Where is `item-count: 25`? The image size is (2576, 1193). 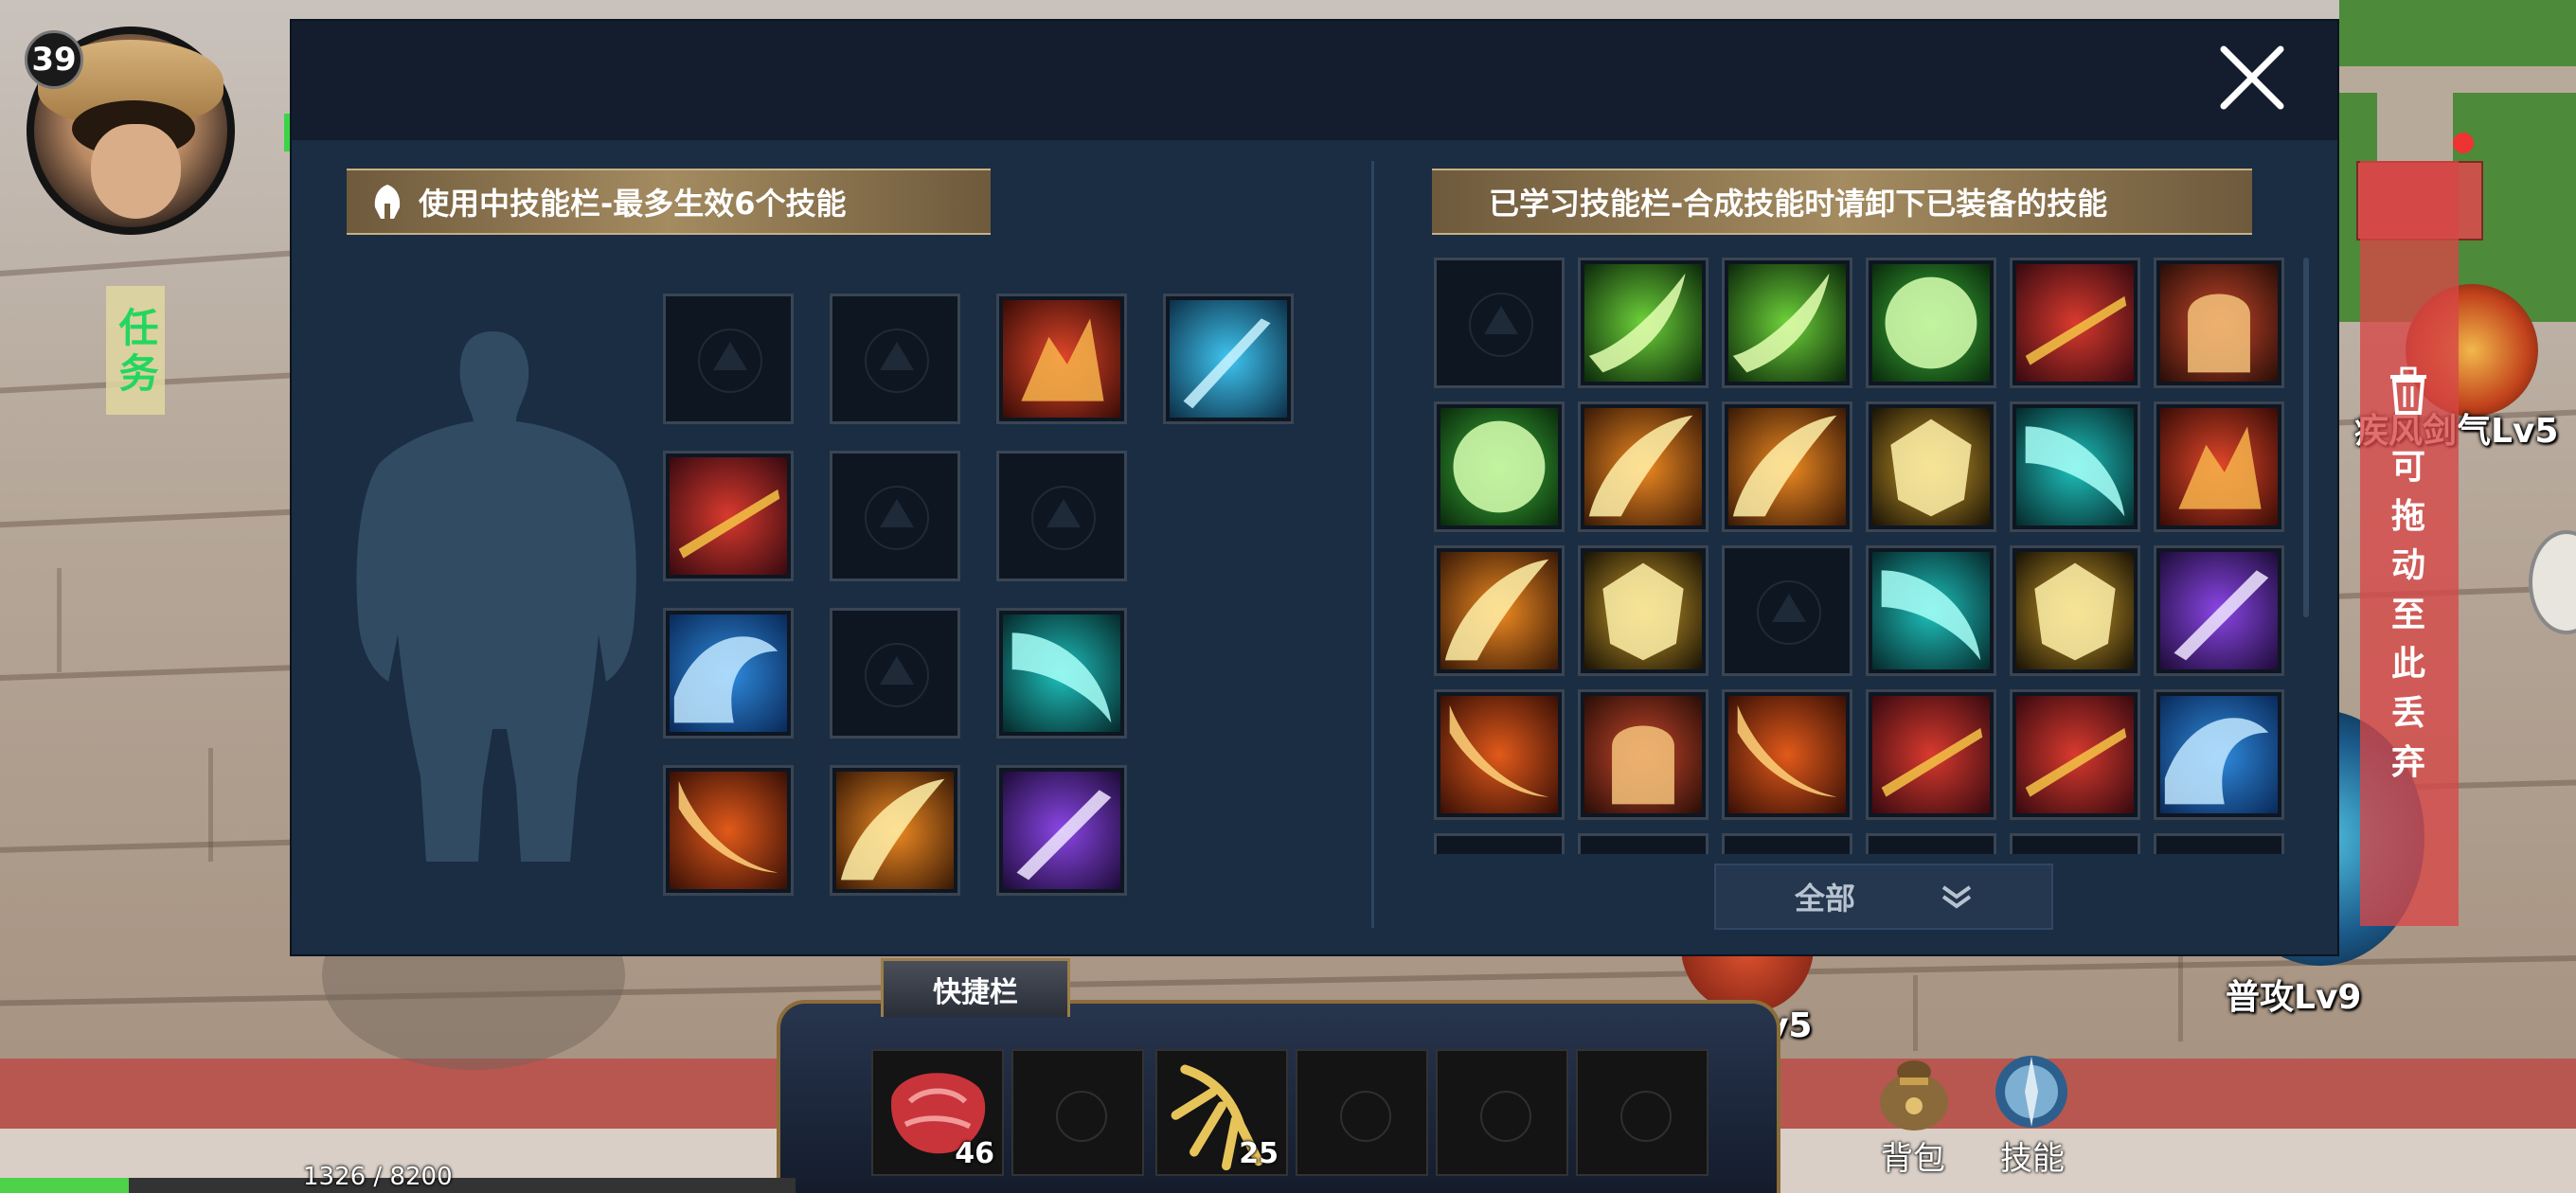 item-count: 25 is located at coordinates (1259, 1153).